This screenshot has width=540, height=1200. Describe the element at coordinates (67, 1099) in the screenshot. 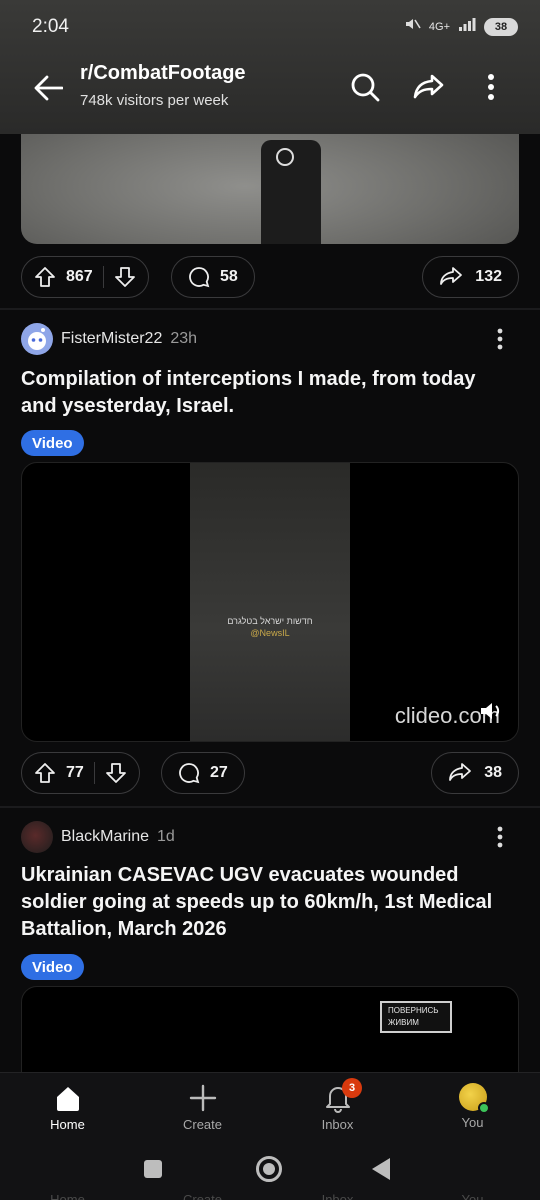

I see `home-icon` at that location.